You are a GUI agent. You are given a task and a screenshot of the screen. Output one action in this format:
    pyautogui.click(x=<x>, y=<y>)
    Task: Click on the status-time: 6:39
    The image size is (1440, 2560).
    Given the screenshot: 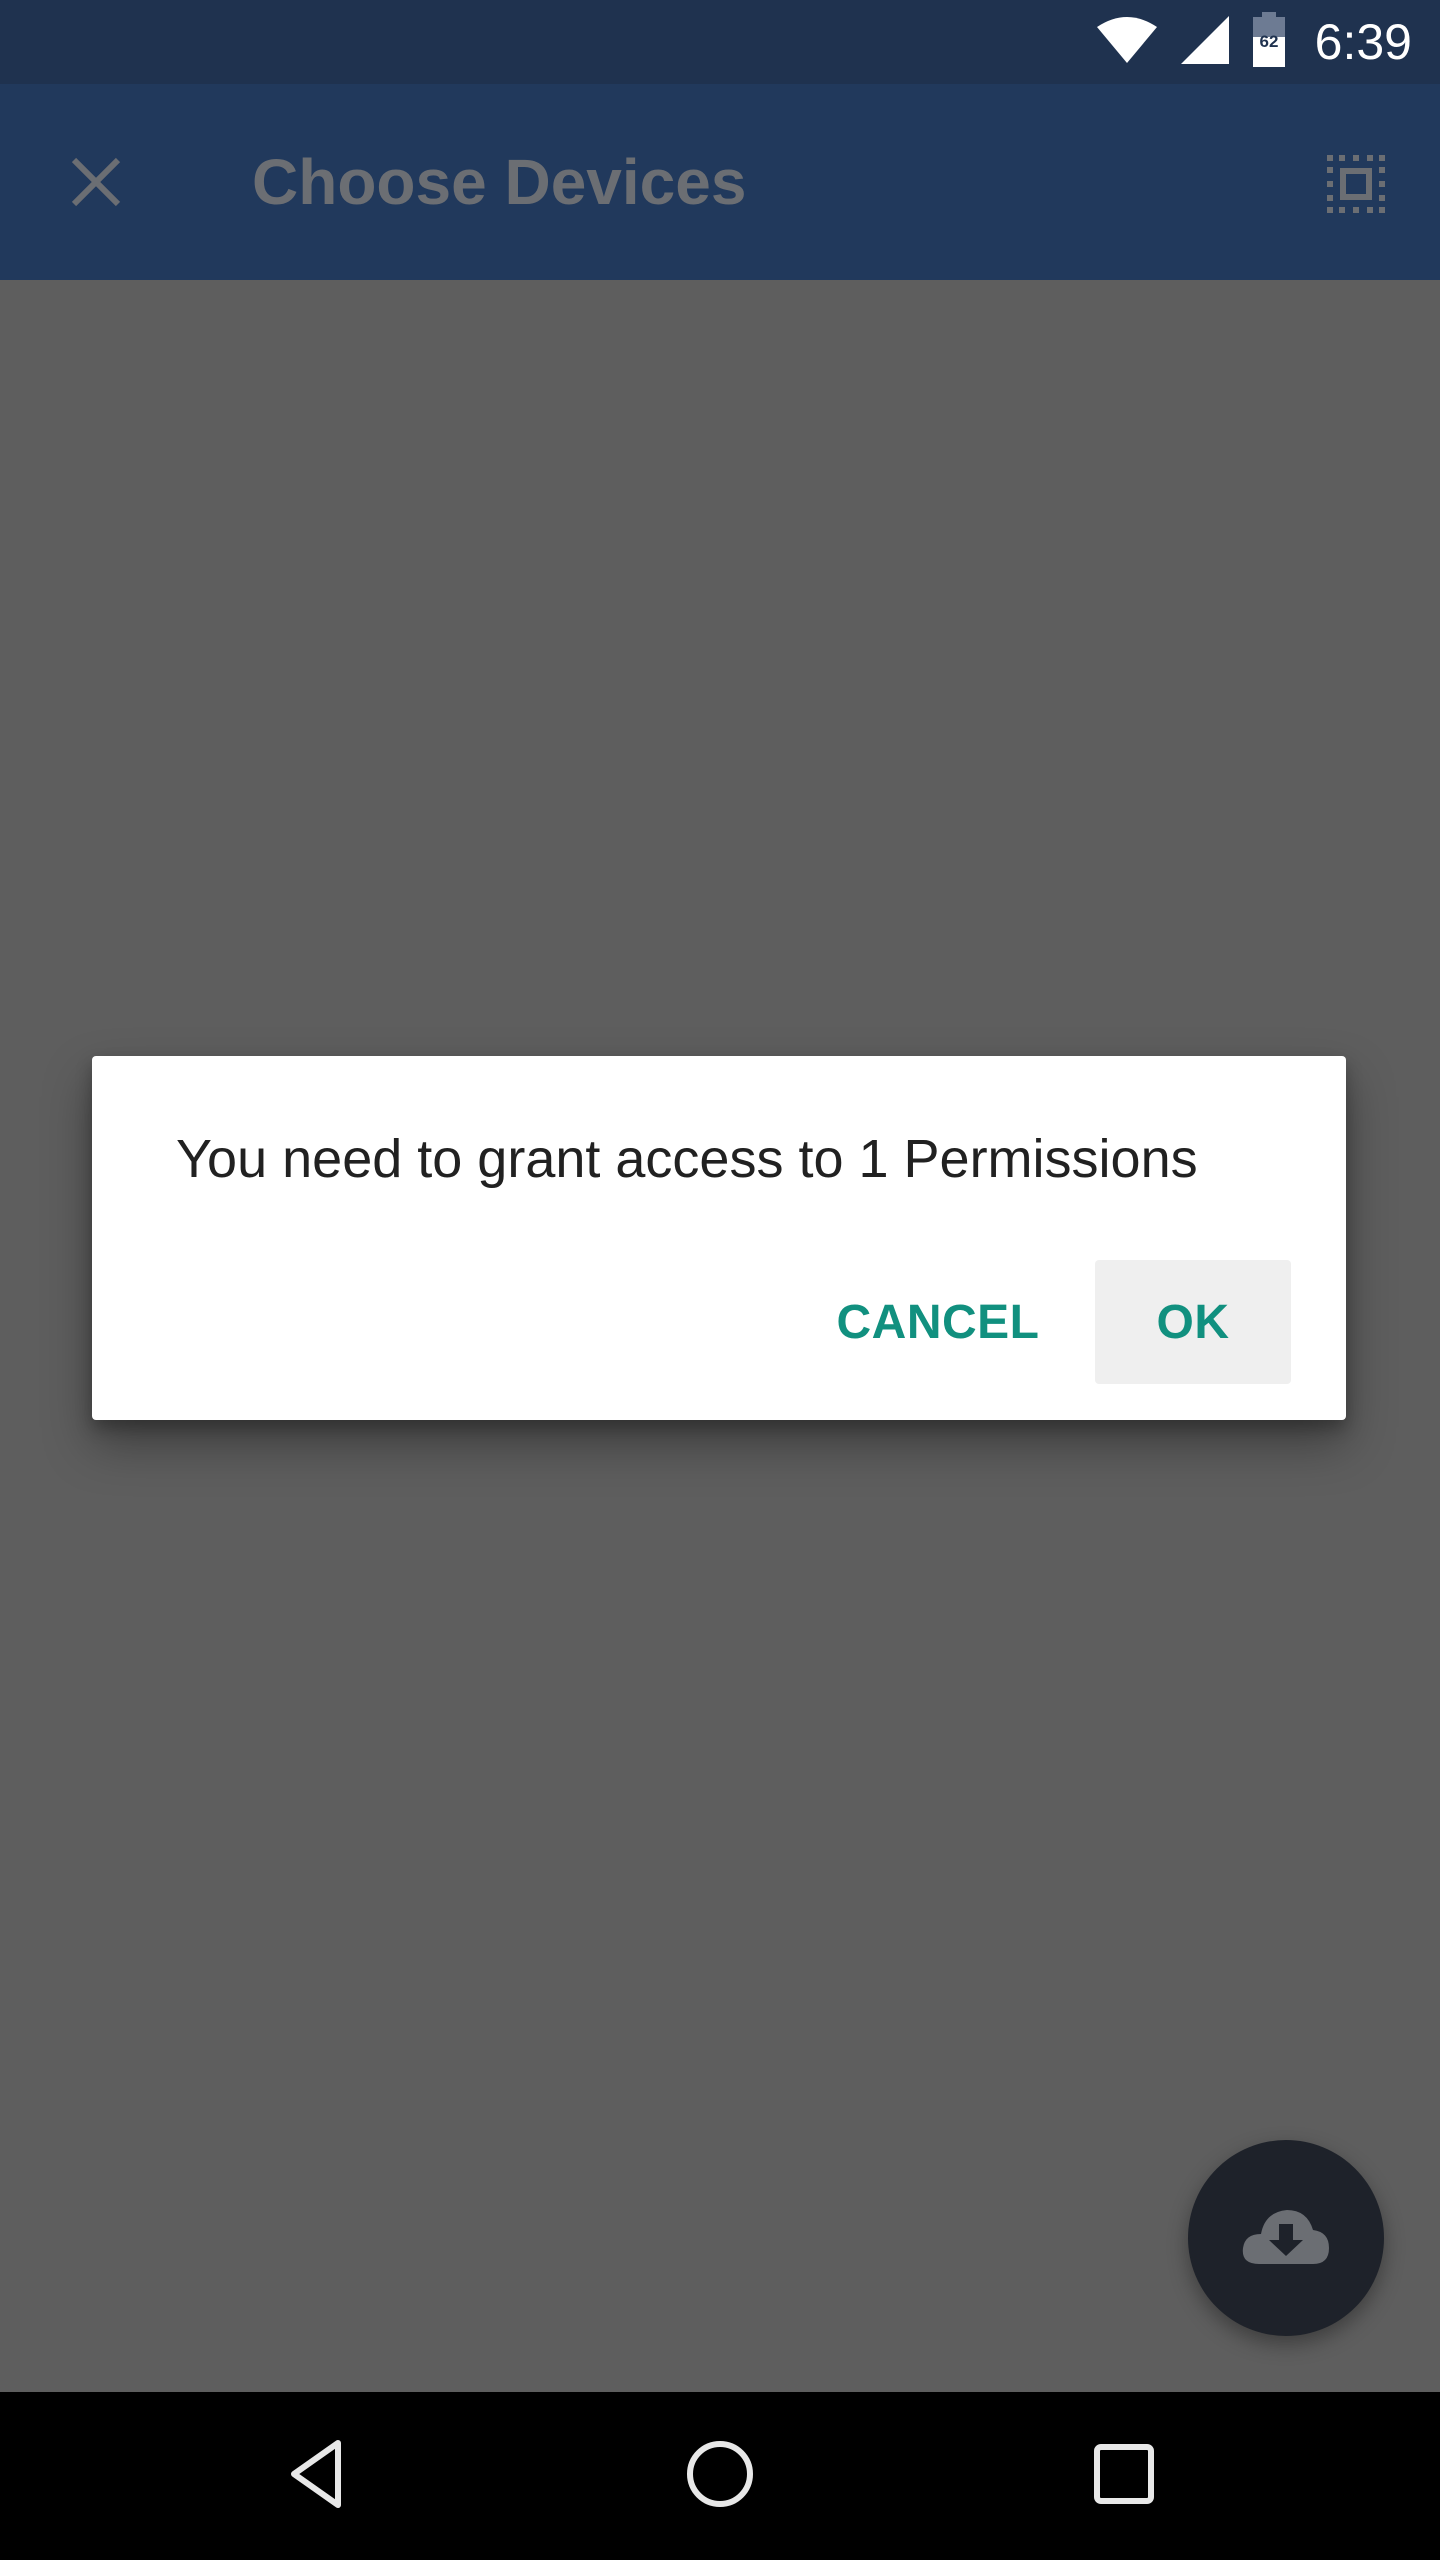 What is the action you would take?
    pyautogui.click(x=1363, y=42)
    